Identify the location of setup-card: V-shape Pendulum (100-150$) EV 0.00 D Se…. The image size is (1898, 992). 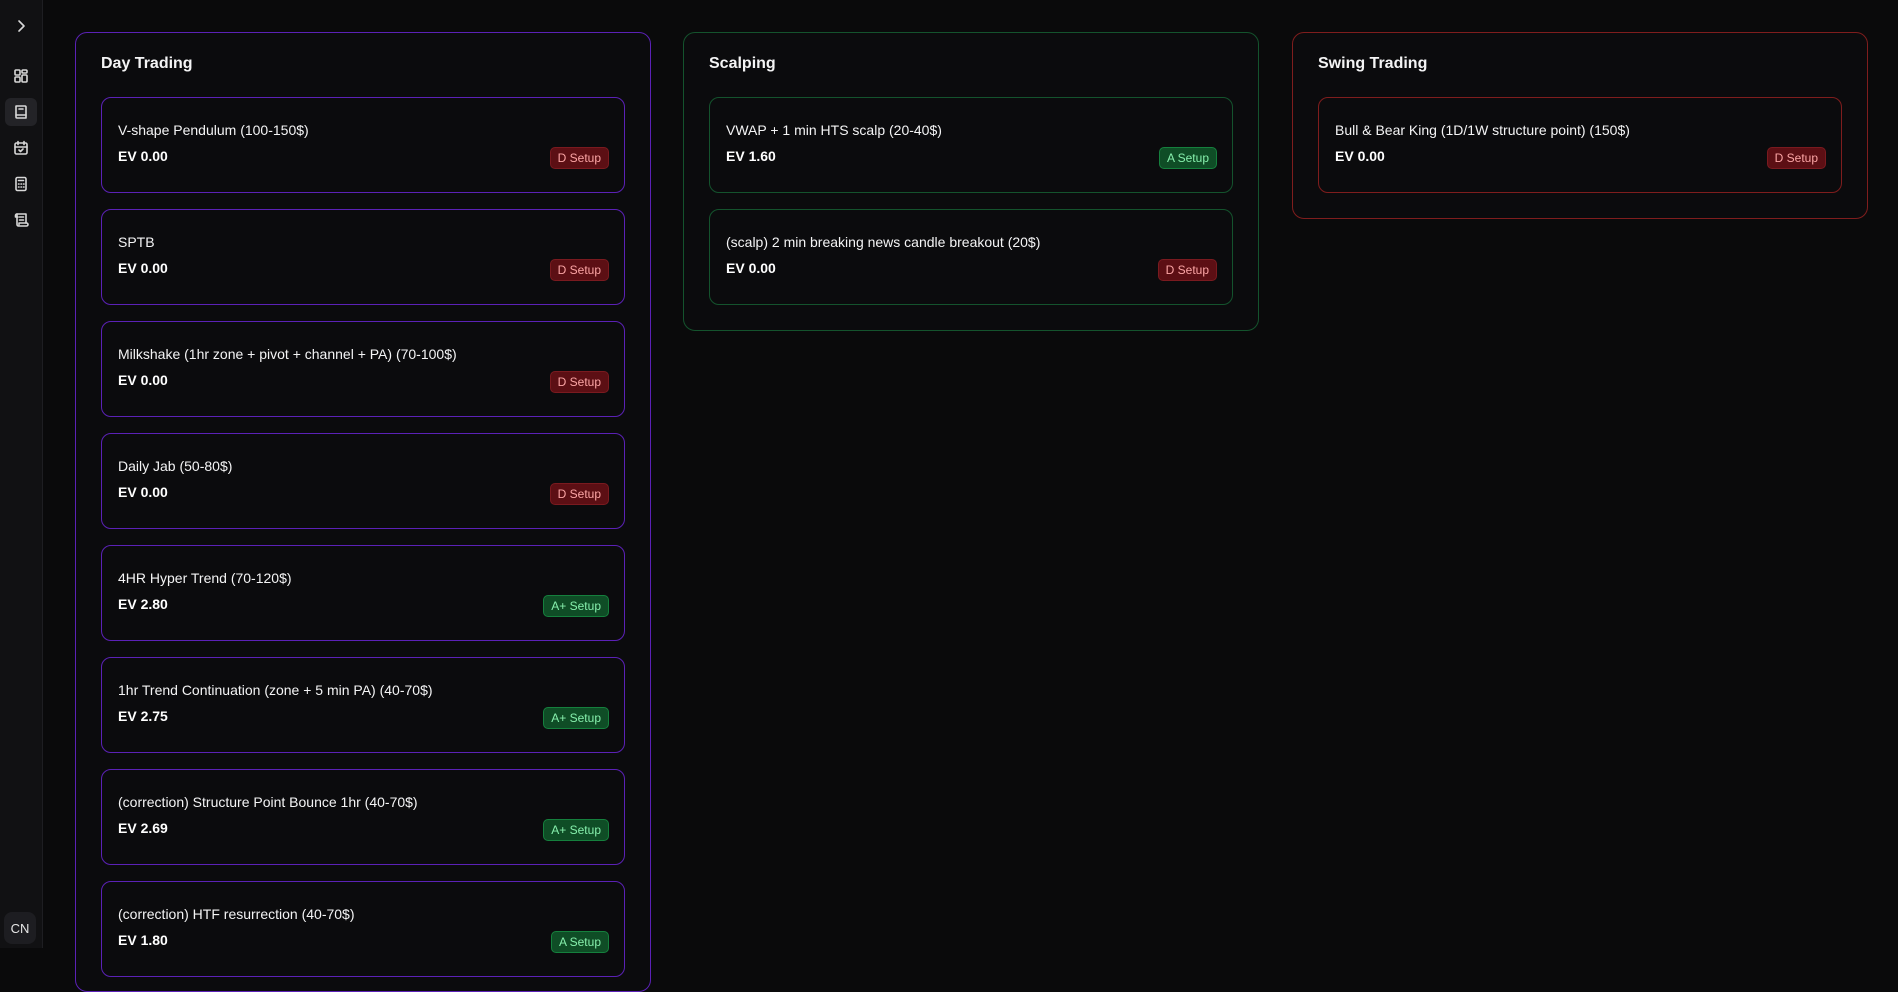
(363, 145).